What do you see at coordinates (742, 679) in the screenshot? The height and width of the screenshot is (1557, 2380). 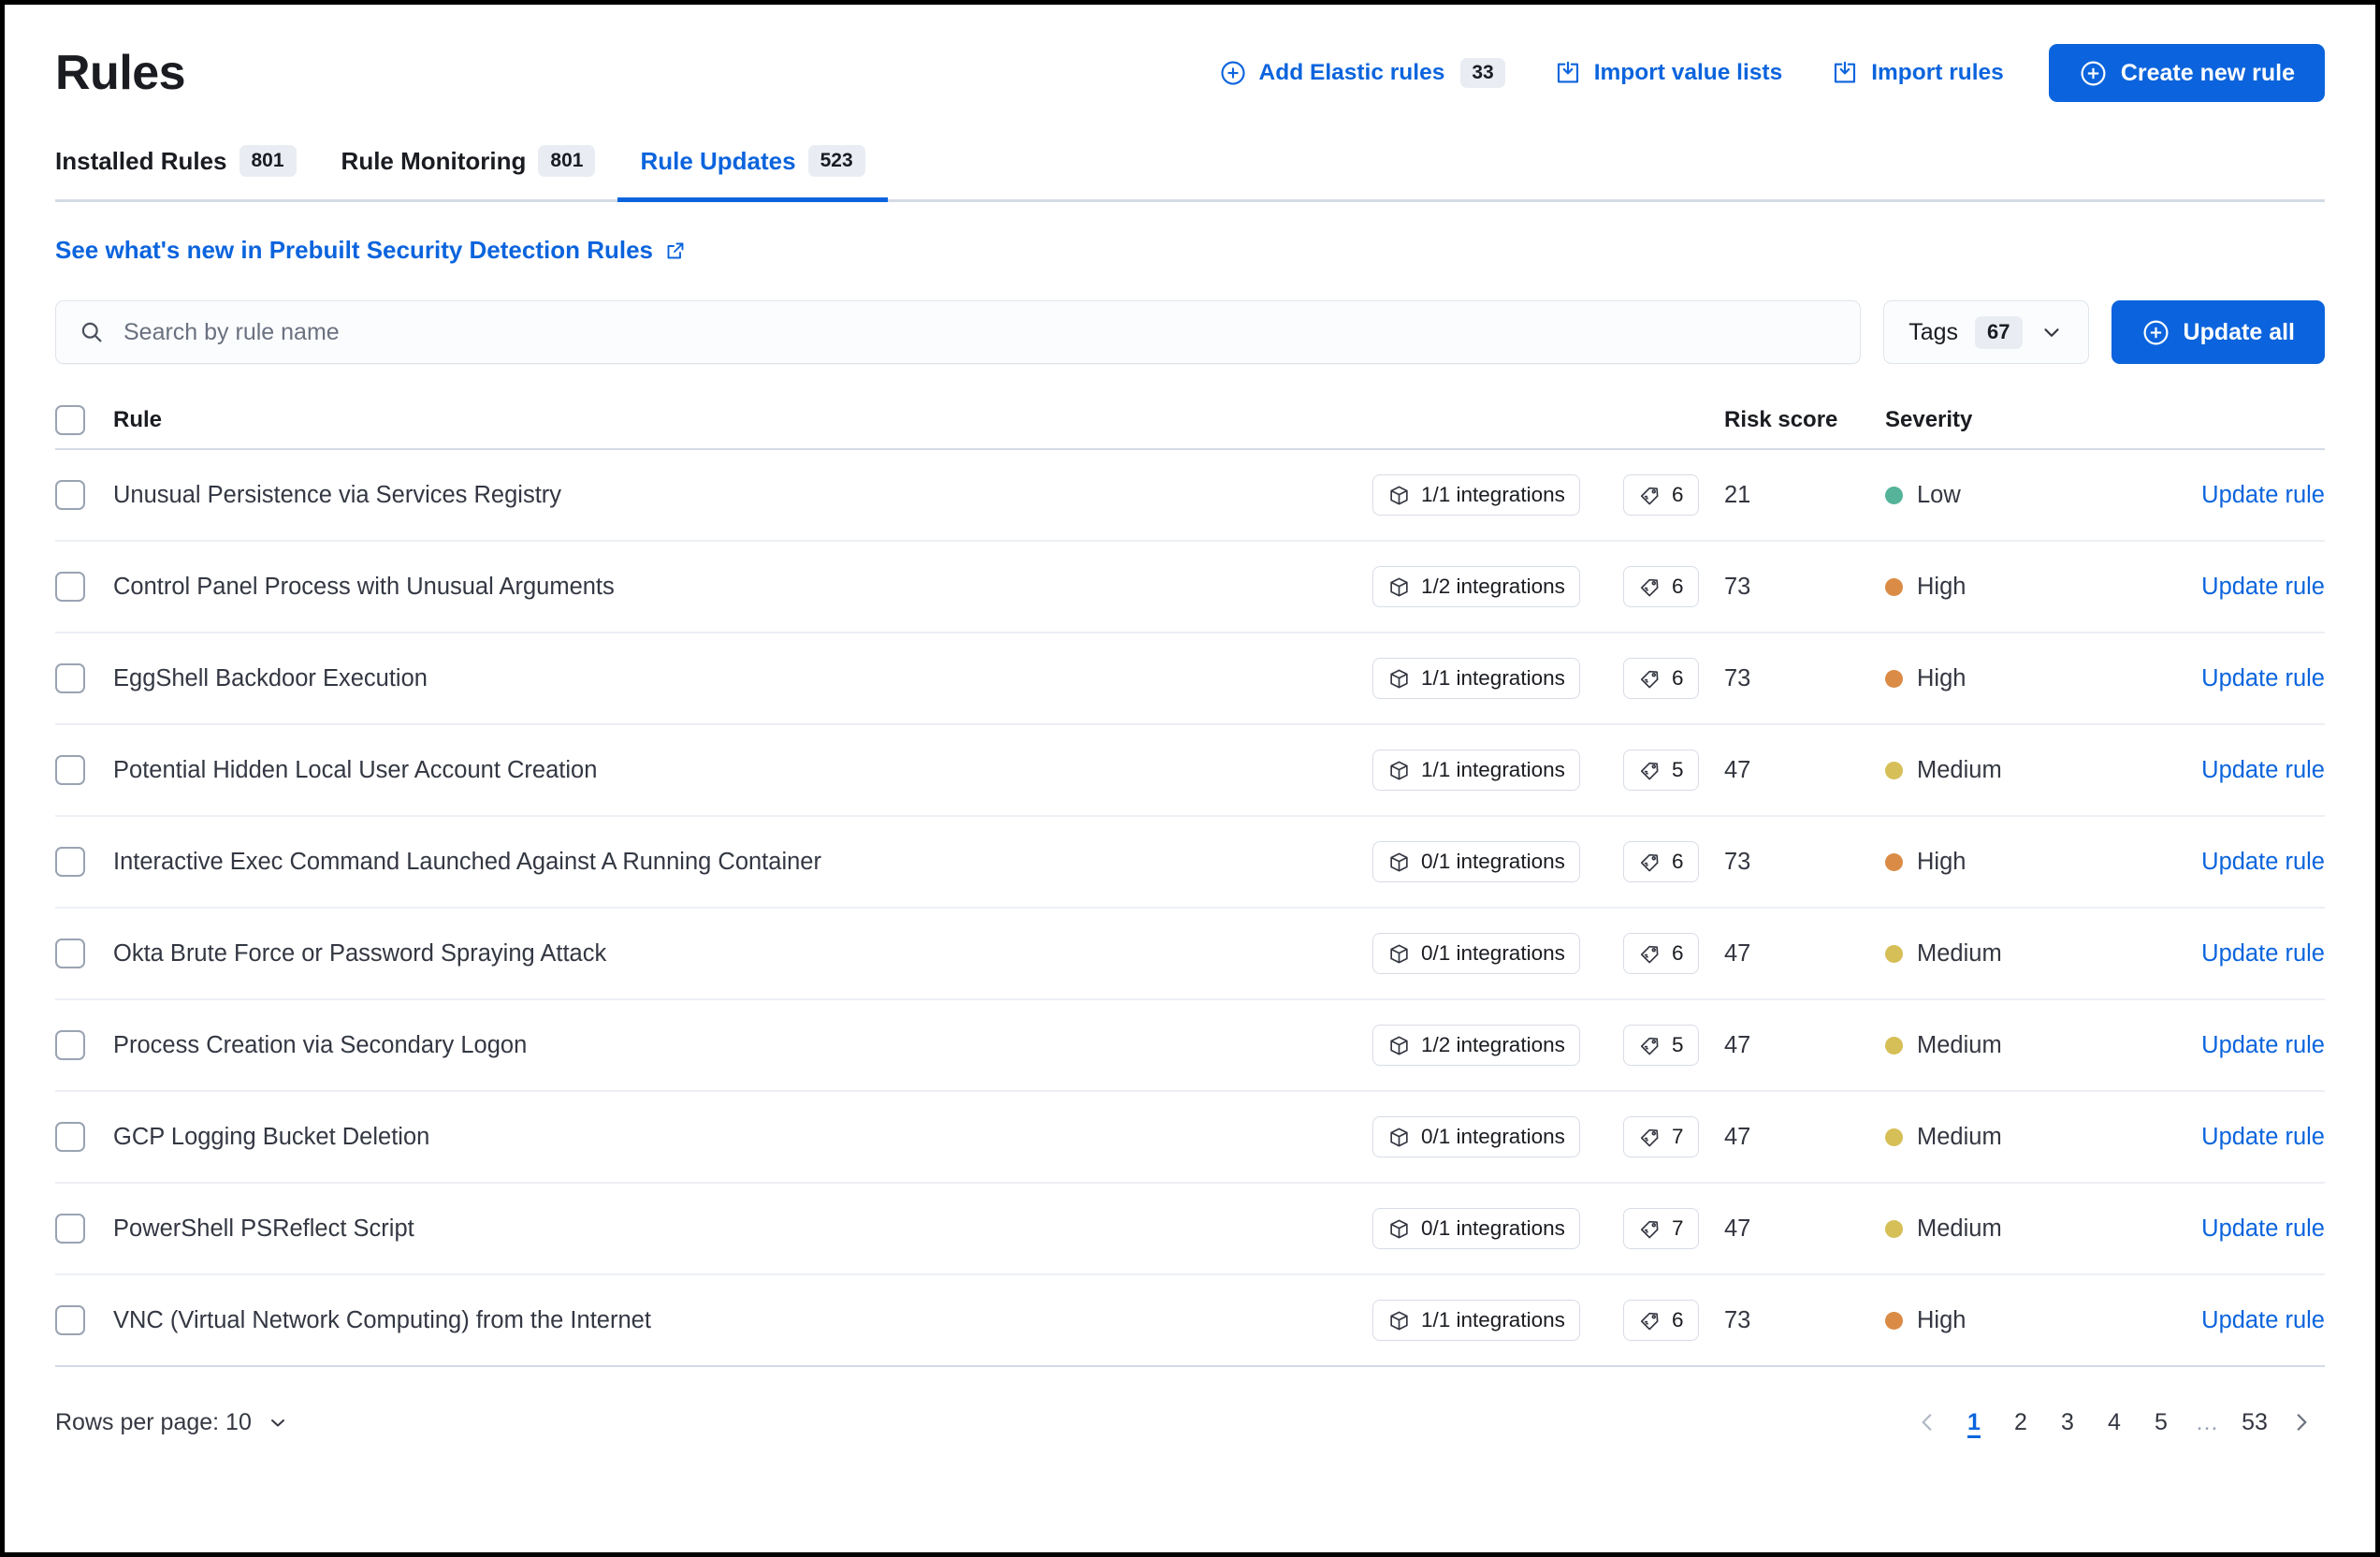 I see `rule-name-cell: EggShell Backdoor Execution` at bounding box center [742, 679].